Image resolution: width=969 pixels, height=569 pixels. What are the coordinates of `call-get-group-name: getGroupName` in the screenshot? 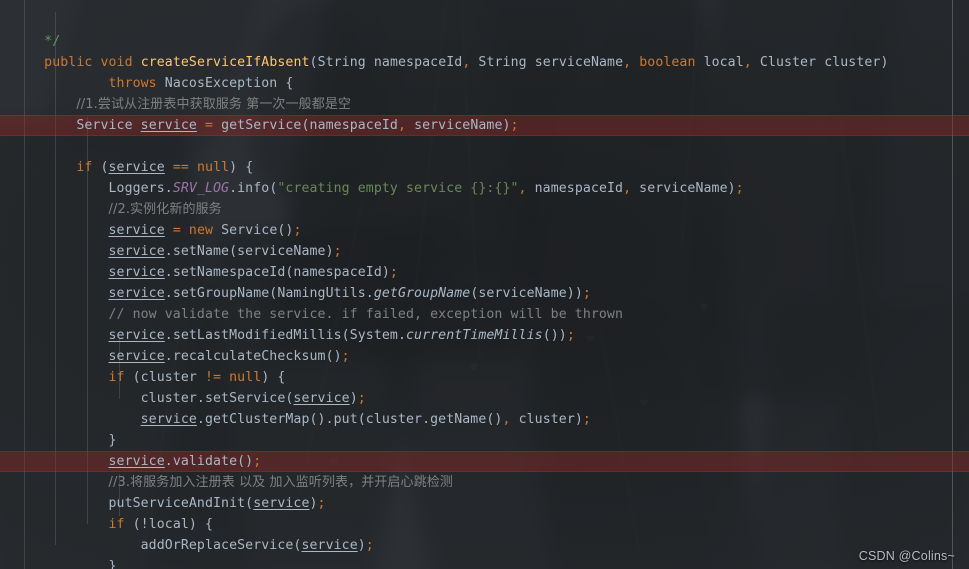 It's located at (422, 293).